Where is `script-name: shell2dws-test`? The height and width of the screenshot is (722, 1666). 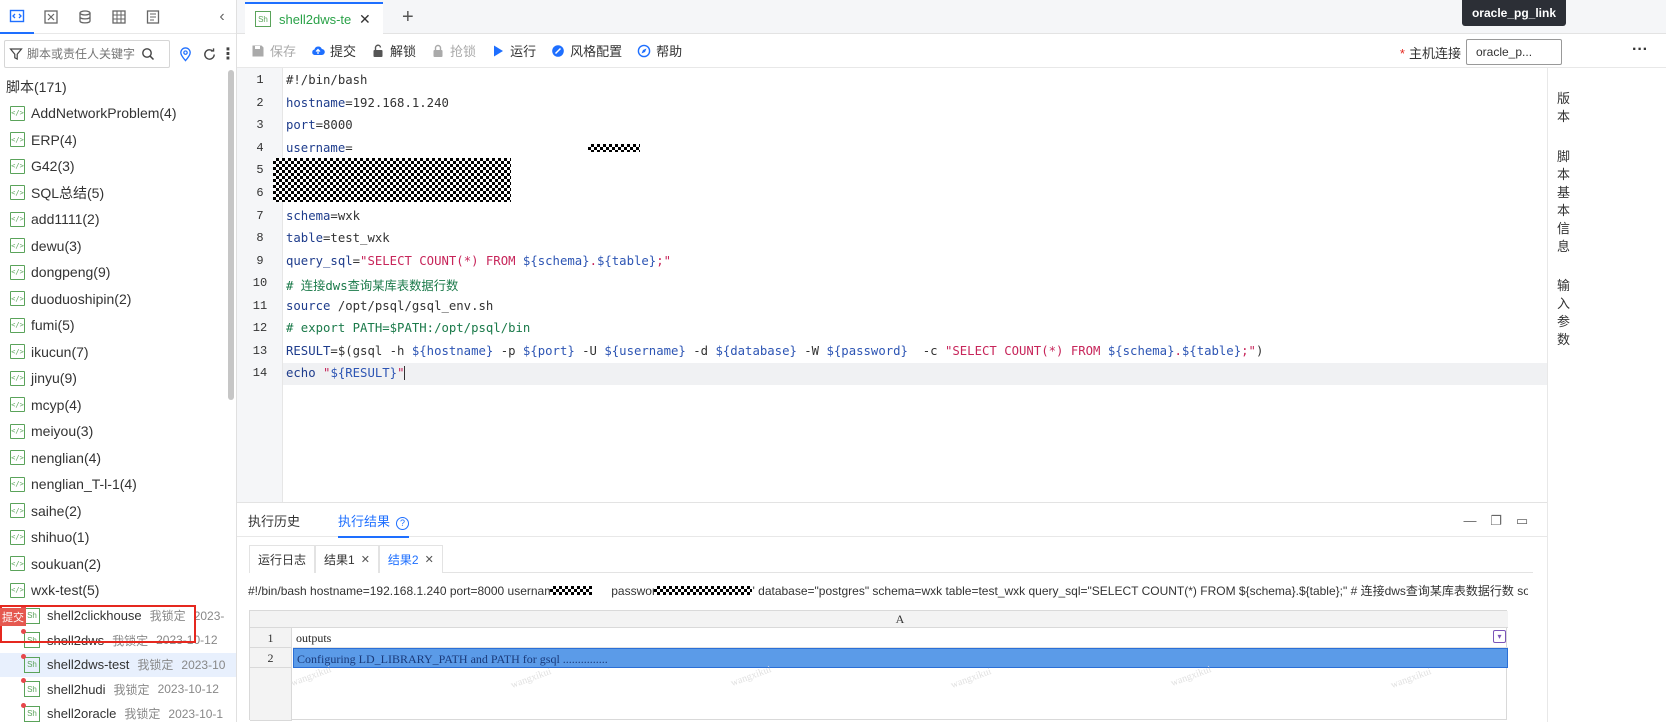 script-name: shell2dws-test is located at coordinates (88, 665).